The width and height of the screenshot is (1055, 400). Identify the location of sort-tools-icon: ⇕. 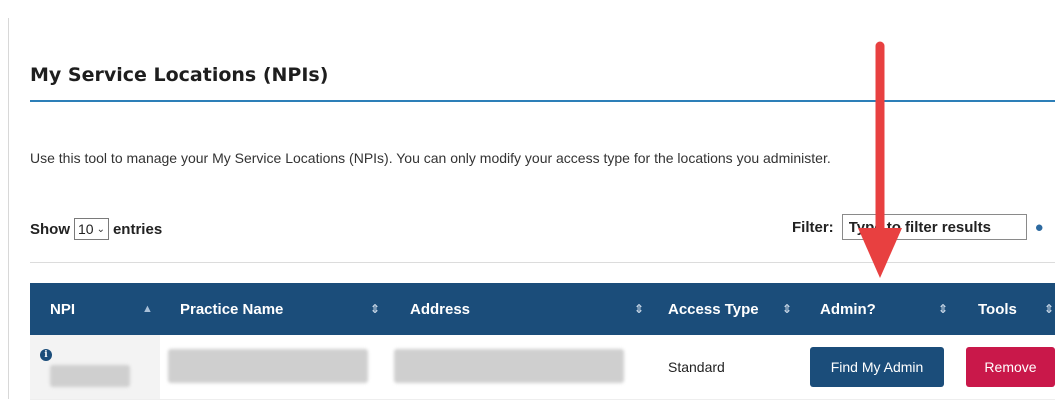
(1049, 309).